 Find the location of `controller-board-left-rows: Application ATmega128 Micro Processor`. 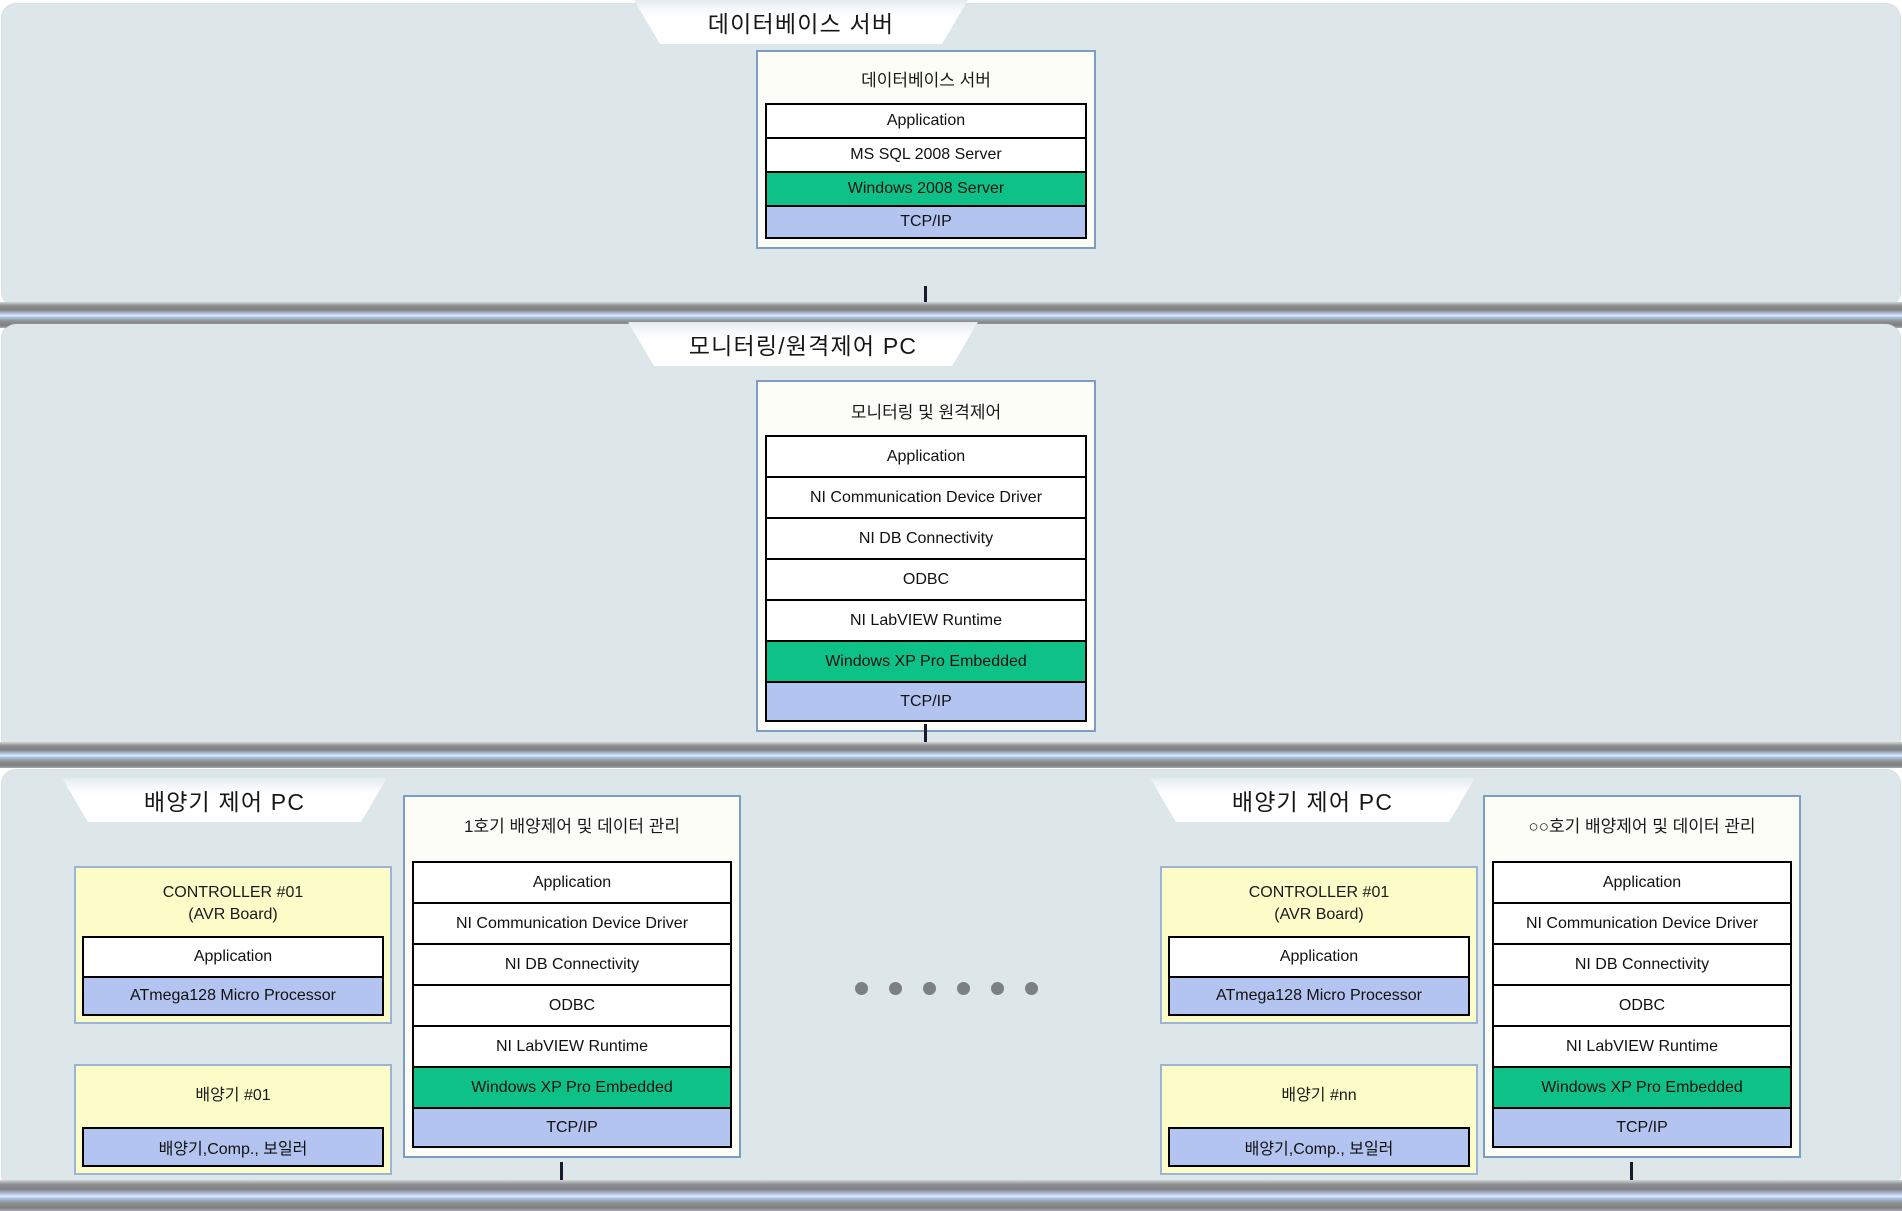

controller-board-left-rows: Application ATmega128 Micro Processor is located at coordinates (233, 976).